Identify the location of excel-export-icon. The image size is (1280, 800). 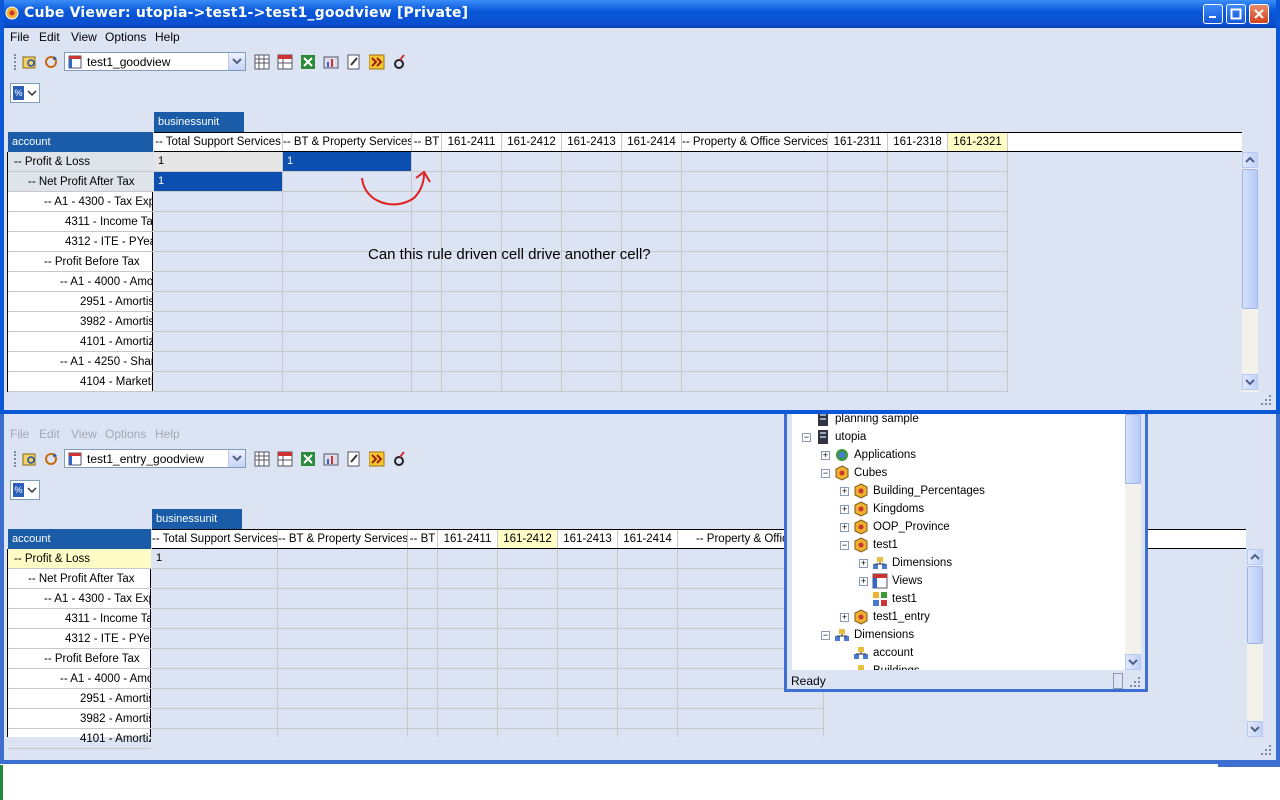
(308, 459).